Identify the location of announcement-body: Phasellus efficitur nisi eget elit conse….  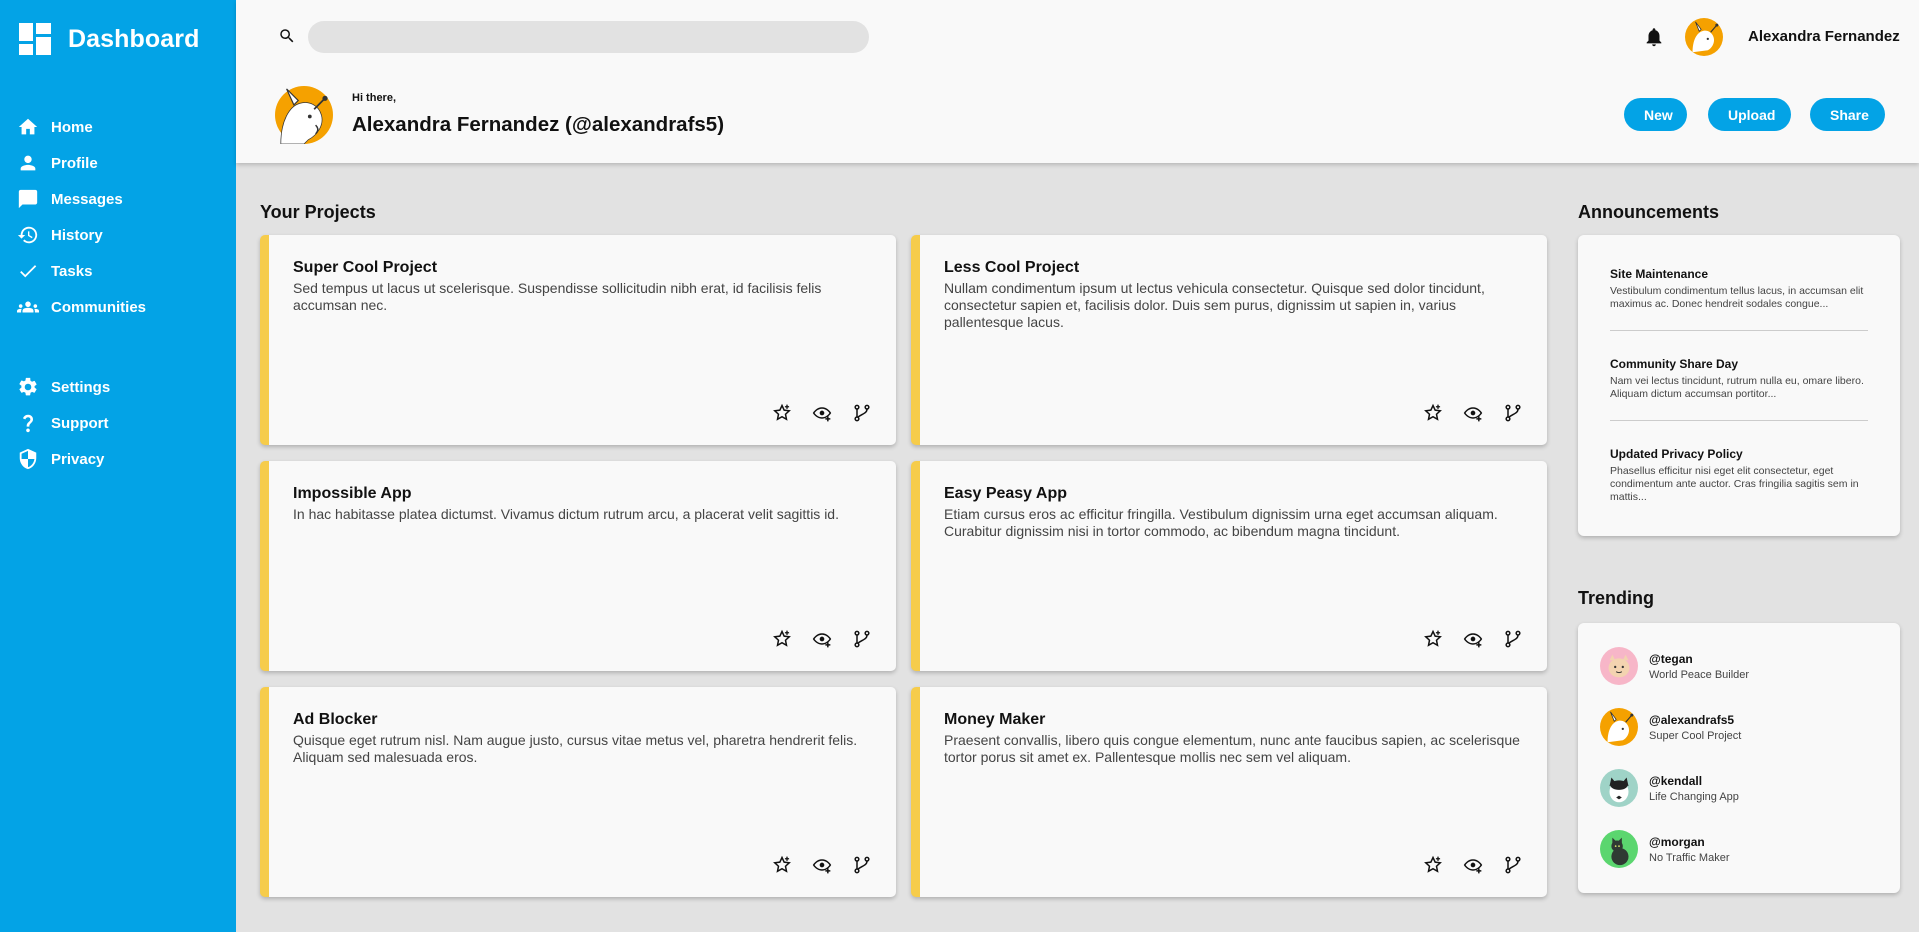
(1734, 484).